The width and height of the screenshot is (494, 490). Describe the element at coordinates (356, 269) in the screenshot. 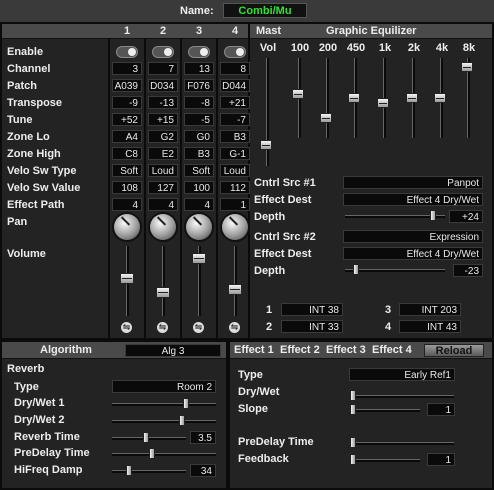

I see `depth-2-thumb` at that location.